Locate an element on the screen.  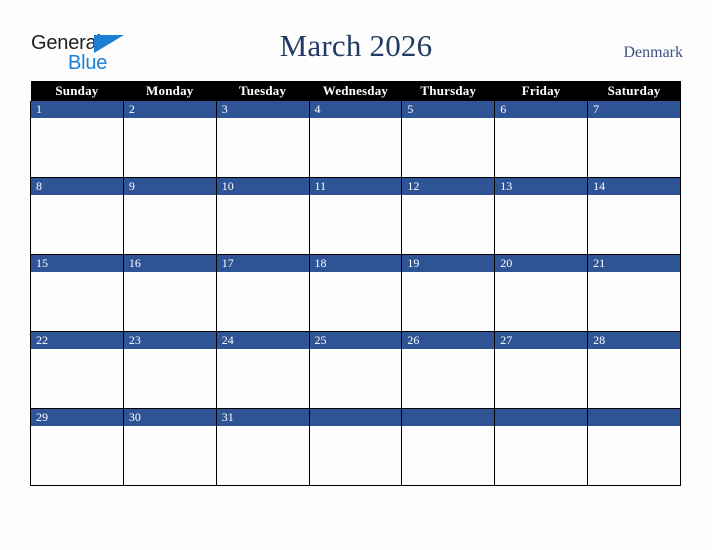
calendar-day-cell: 22 is located at coordinates (77, 370).